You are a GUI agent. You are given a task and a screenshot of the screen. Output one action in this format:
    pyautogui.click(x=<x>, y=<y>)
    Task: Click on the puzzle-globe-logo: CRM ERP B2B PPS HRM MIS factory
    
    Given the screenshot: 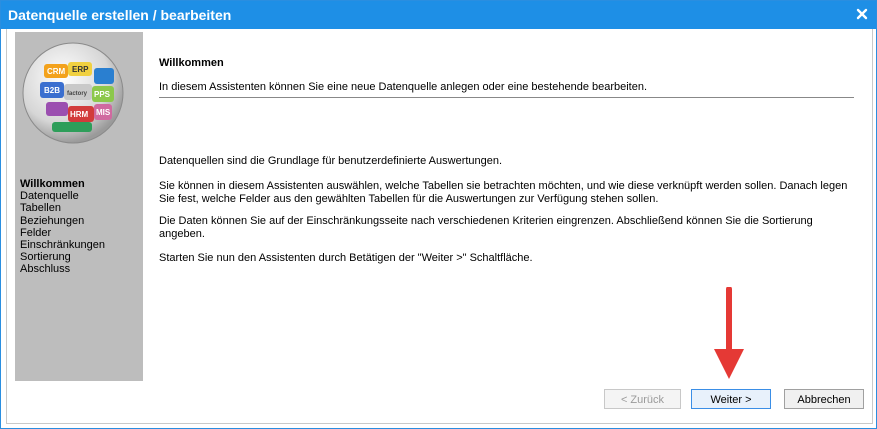 What is the action you would take?
    pyautogui.click(x=73, y=93)
    